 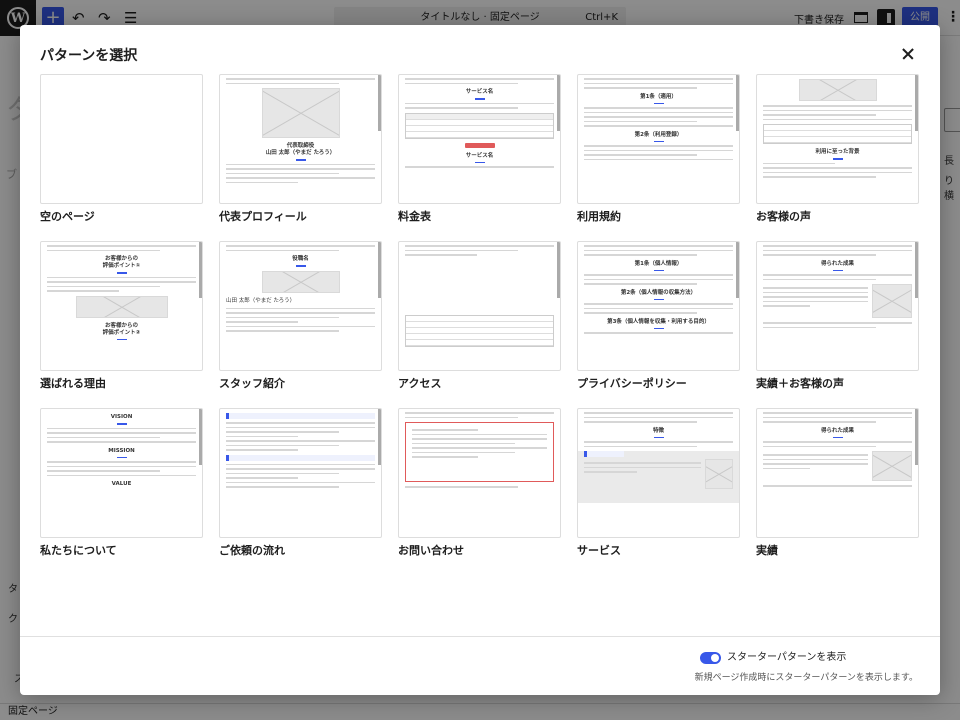 I want to click on pattern-label: 代表プロフィール, so click(x=263, y=216).